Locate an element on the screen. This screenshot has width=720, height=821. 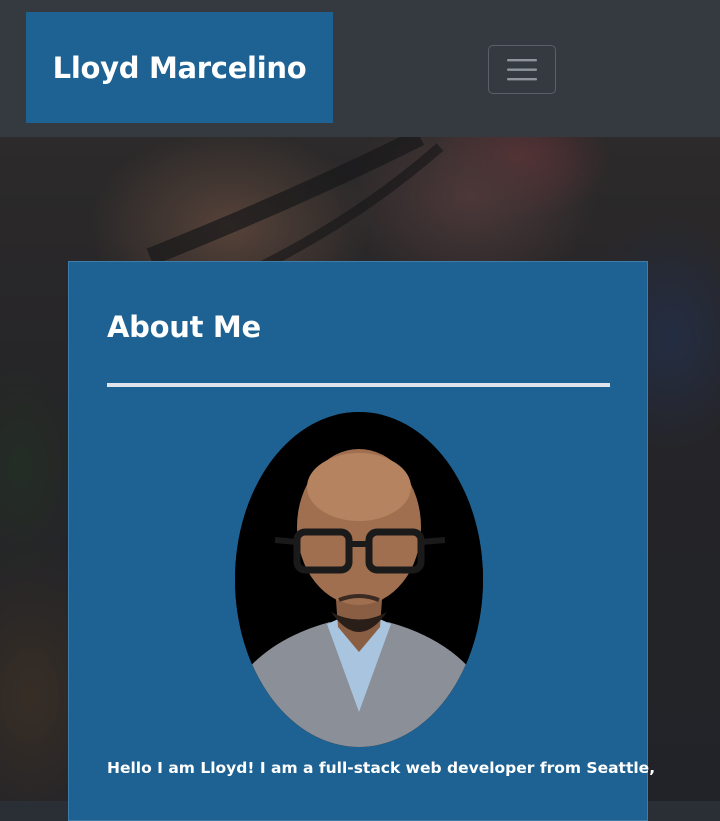
title-divider is located at coordinates (358, 385).